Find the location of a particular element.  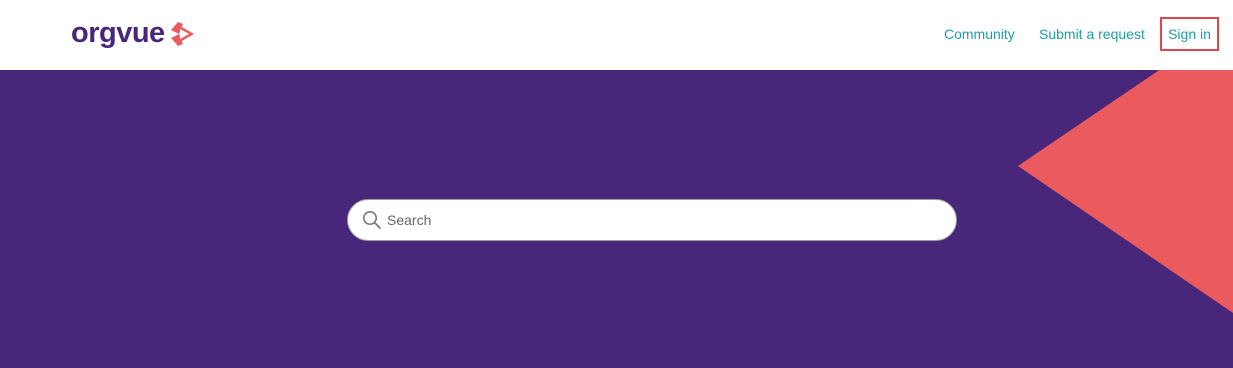

logo-text: orgvue is located at coordinates (118, 33).